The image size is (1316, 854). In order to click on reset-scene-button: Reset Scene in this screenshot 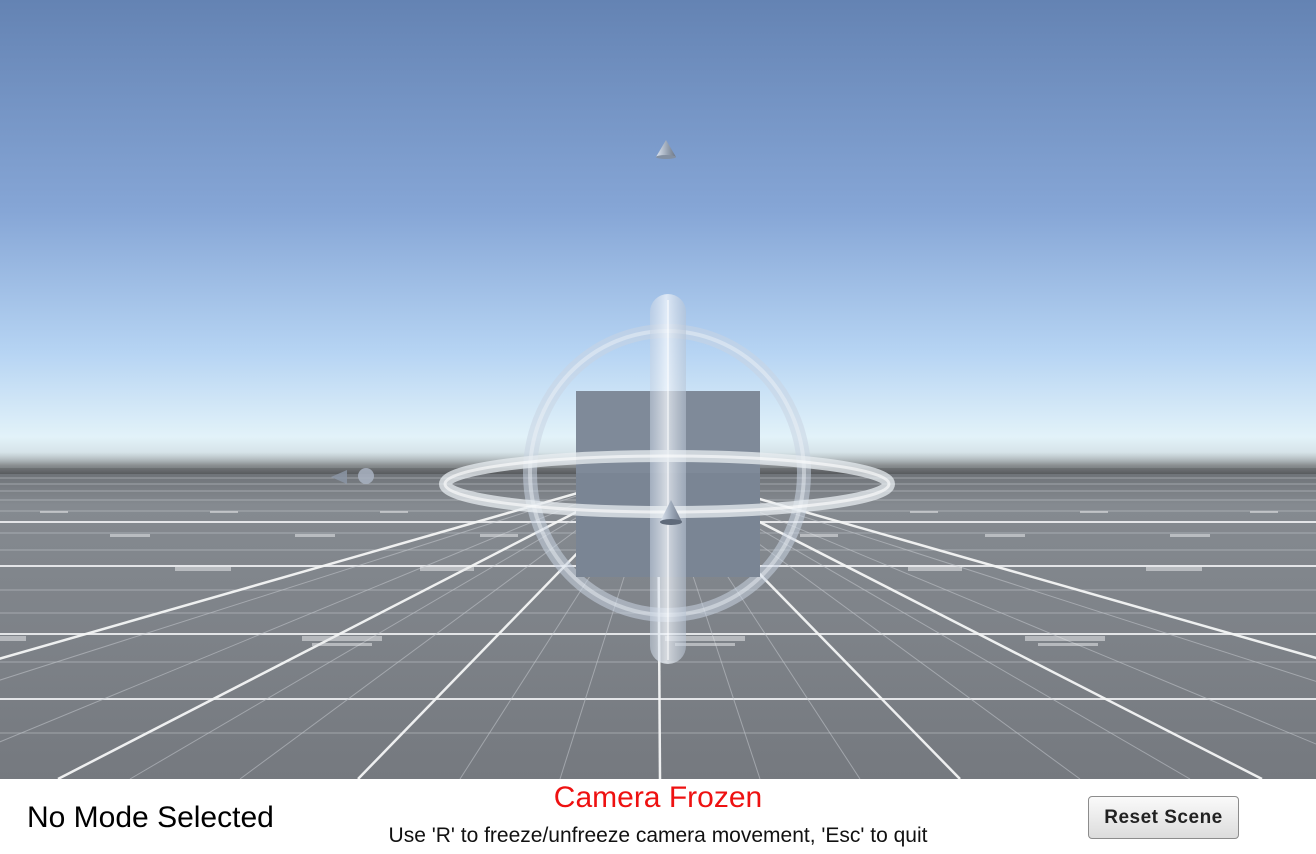, I will do `click(1163, 817)`.